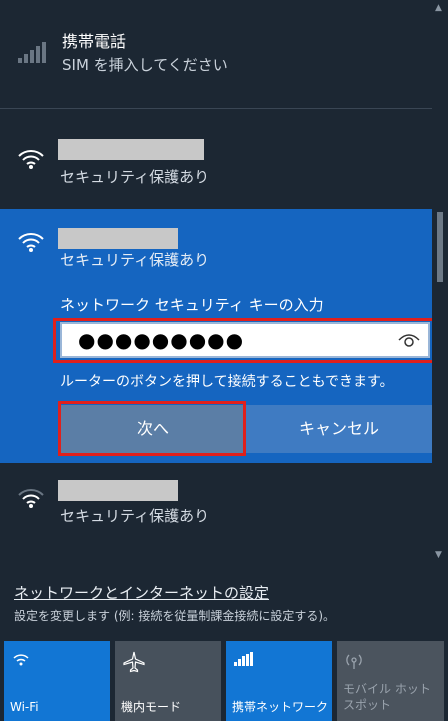  Describe the element at coordinates (339, 429) in the screenshot. I see `cancel-button: キャンセル` at that location.